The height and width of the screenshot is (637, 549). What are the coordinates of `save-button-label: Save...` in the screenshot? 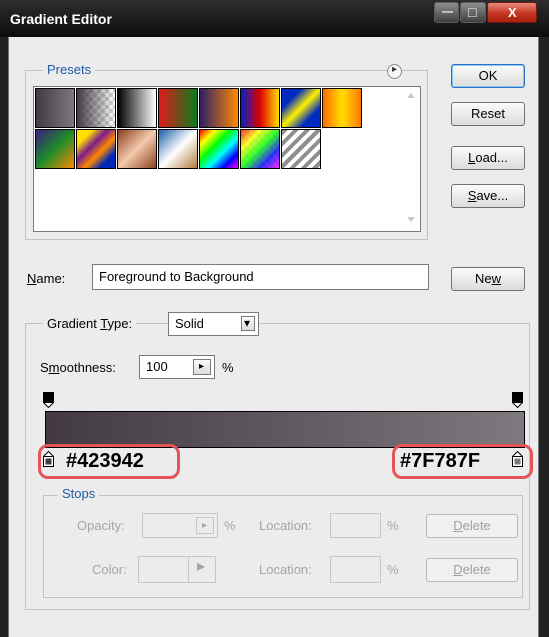 It's located at (488, 195).